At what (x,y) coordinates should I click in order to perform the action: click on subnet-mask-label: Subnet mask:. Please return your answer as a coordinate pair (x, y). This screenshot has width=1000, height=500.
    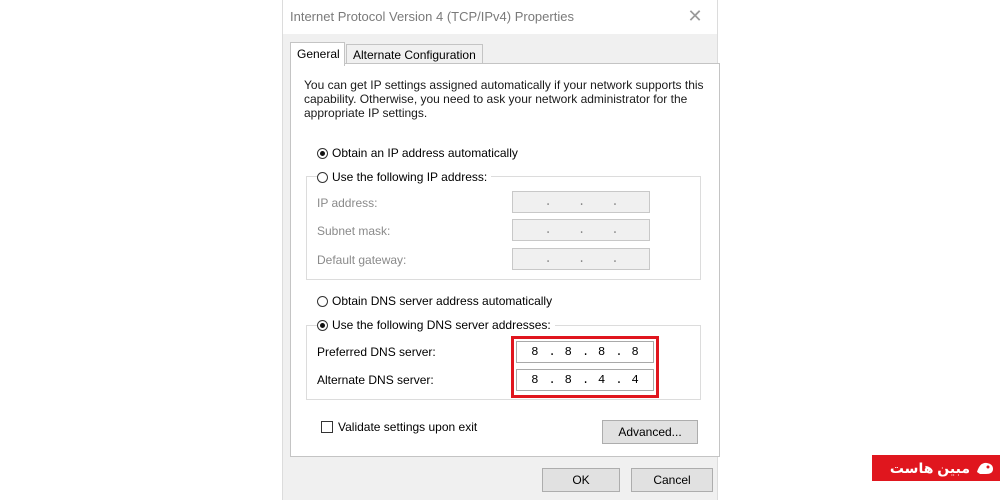
    Looking at the image, I should click on (354, 231).